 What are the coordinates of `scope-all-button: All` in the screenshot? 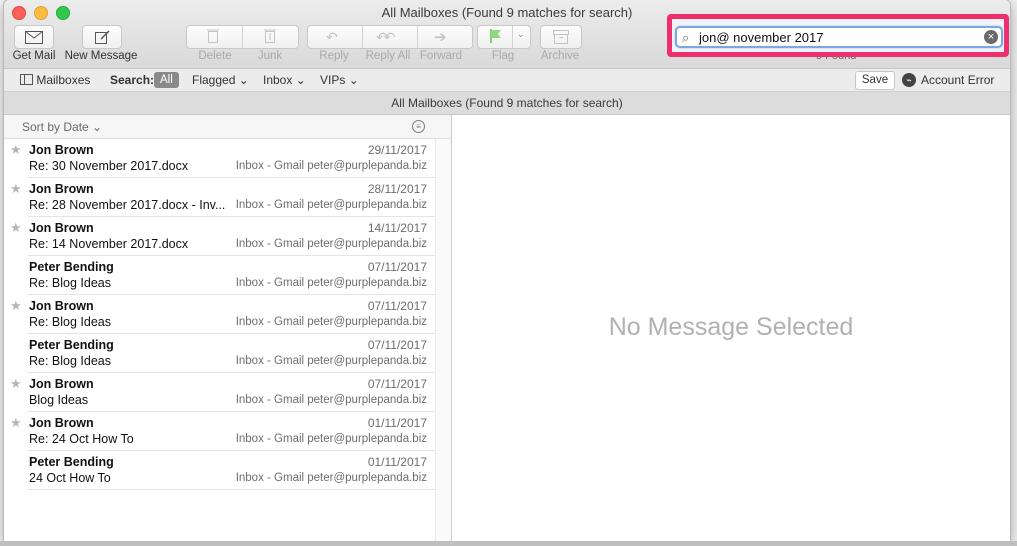 It's located at (166, 80).